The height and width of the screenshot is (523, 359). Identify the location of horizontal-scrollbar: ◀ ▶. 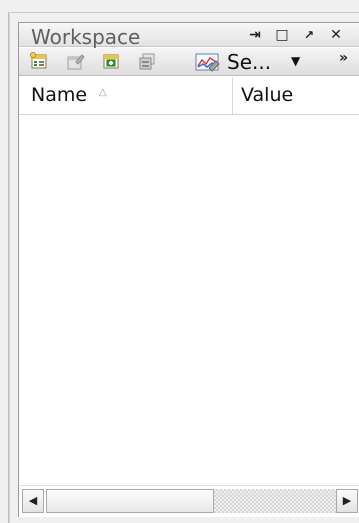
(189, 501).